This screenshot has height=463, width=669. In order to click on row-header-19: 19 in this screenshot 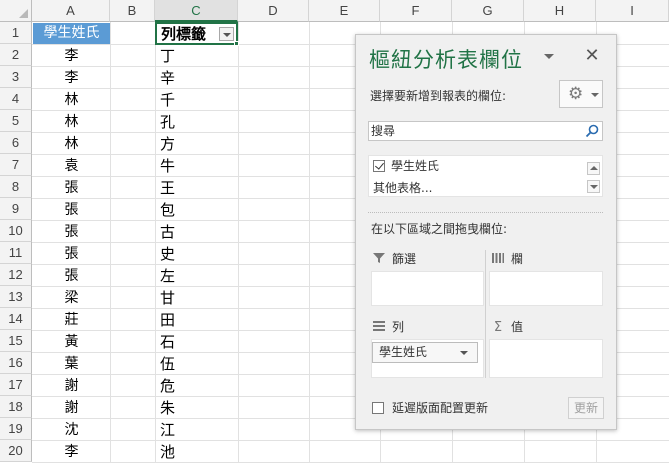, I will do `click(16, 429)`.